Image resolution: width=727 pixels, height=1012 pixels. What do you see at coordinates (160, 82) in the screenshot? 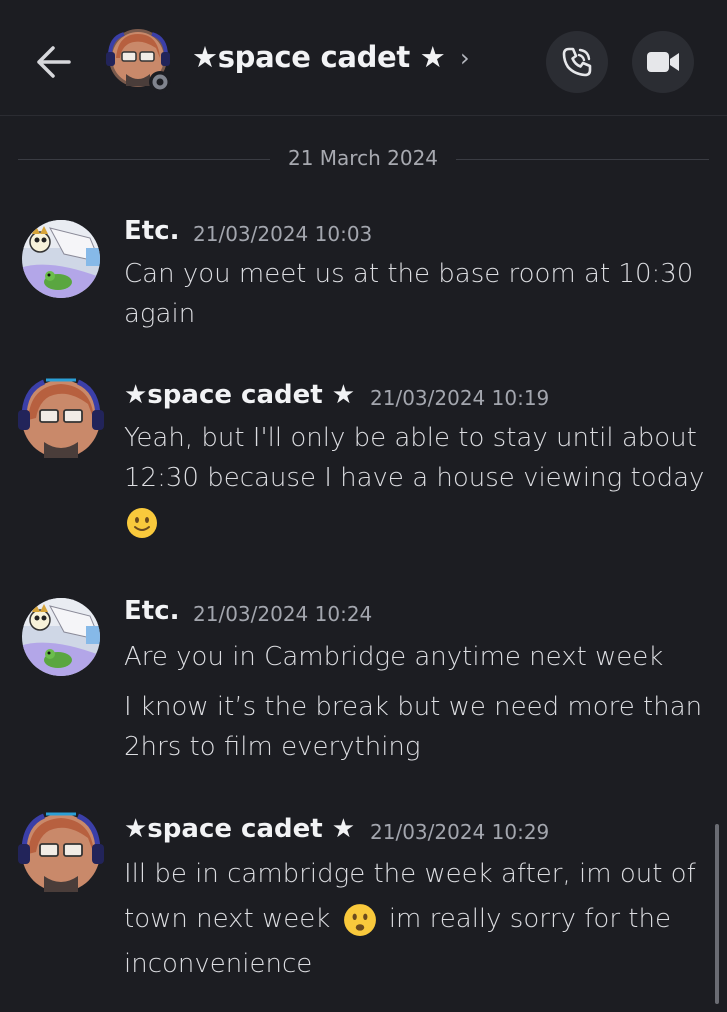
I see `status-indicator-icon` at bounding box center [160, 82].